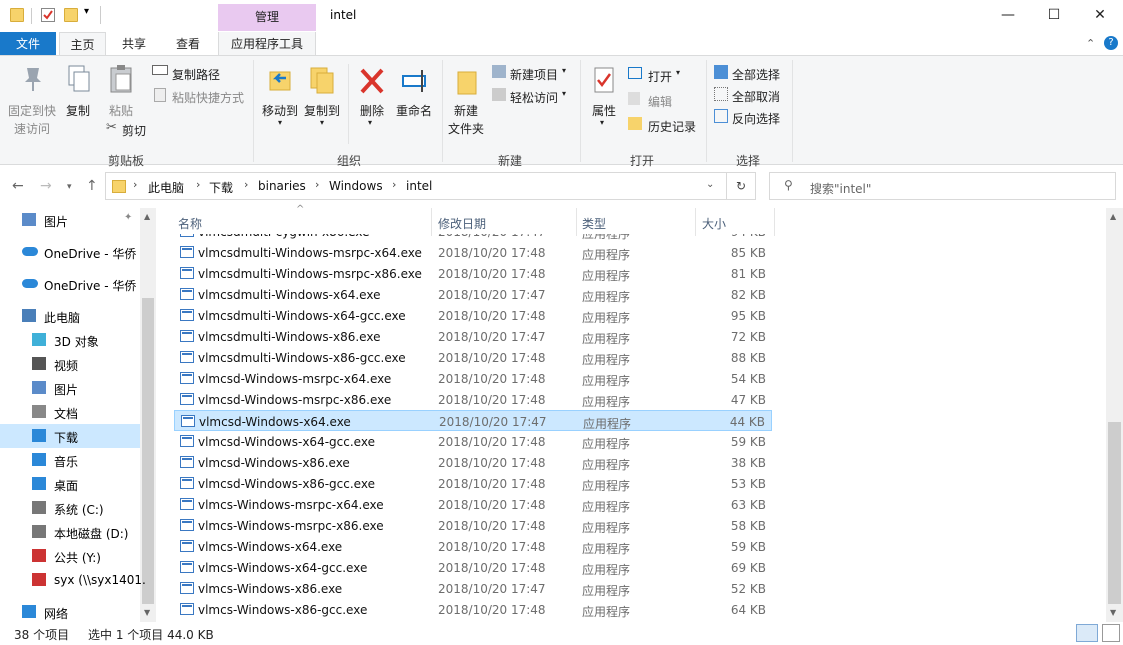 The height and width of the screenshot is (645, 1123). I want to click on nav-item: 文档, so click(70, 412).